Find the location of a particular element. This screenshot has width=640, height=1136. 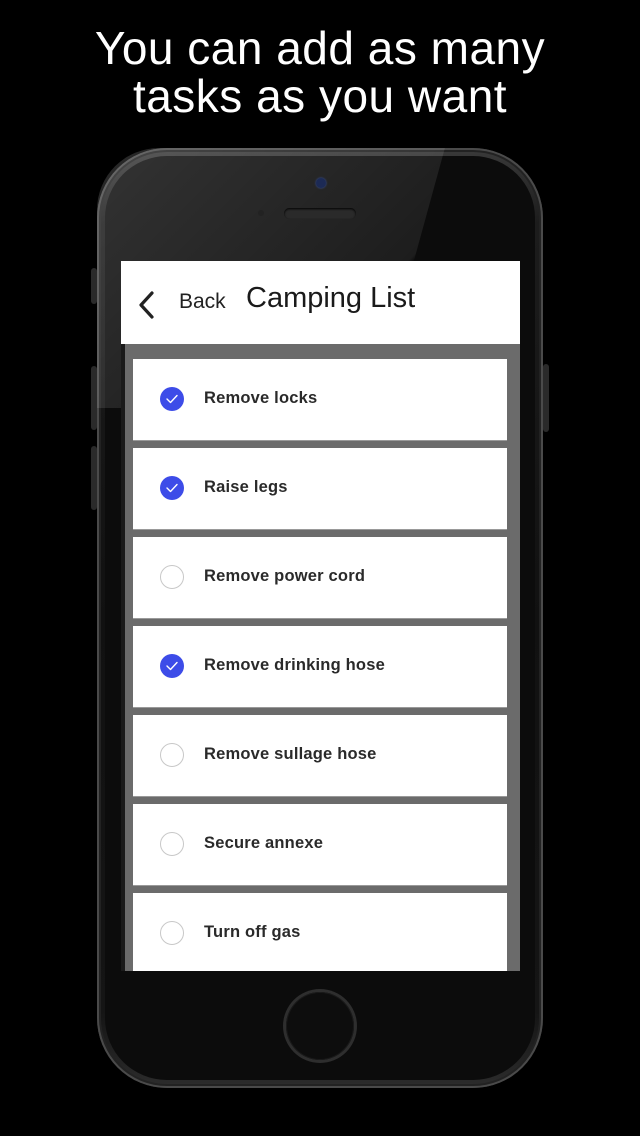

chevron-left-icon is located at coordinates (147, 305).